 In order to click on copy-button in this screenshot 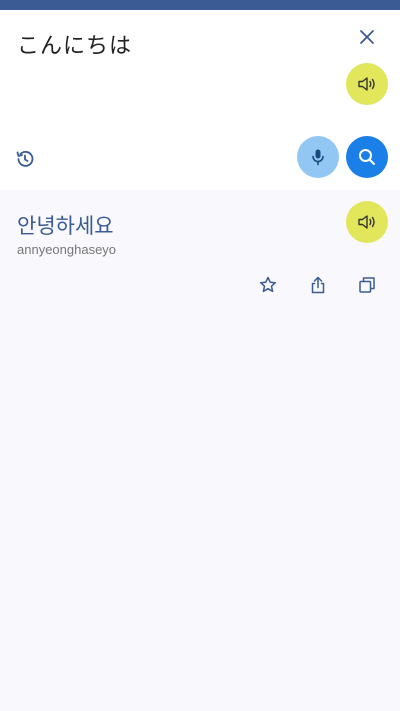, I will do `click(367, 285)`.